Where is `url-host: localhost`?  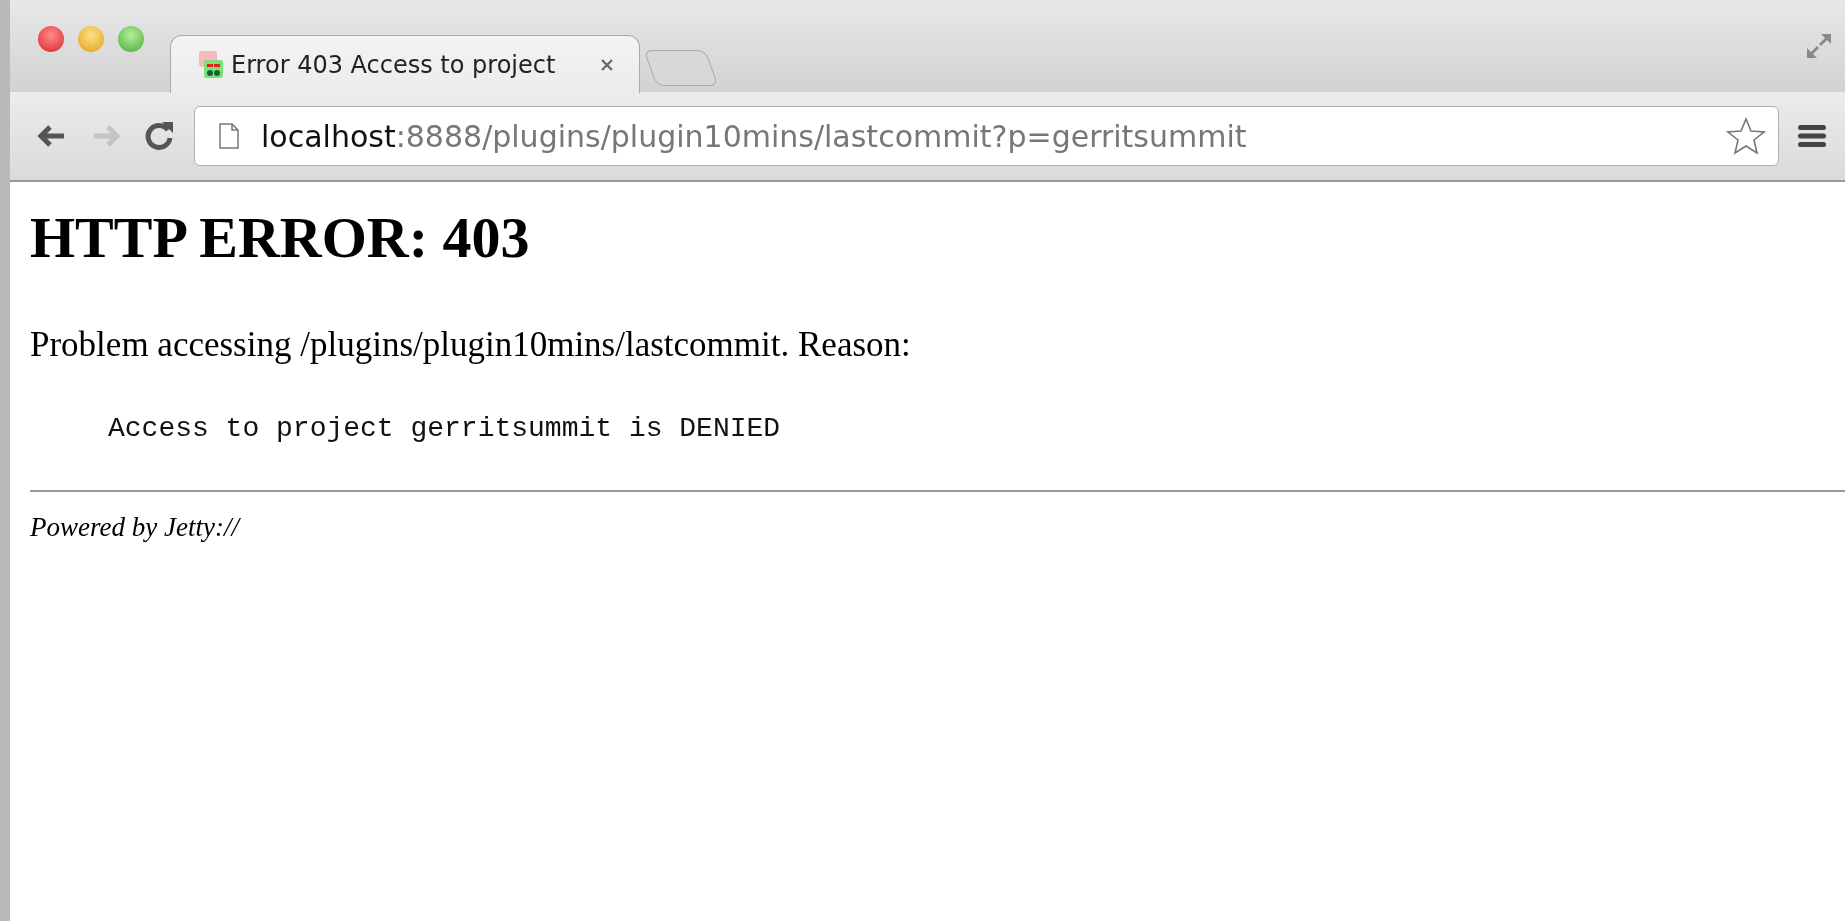
url-host: localhost is located at coordinates (328, 136).